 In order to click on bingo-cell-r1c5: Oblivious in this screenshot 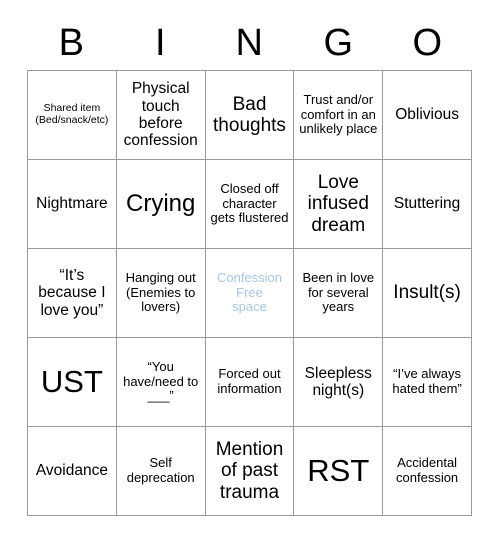, I will do `click(427, 115)`.